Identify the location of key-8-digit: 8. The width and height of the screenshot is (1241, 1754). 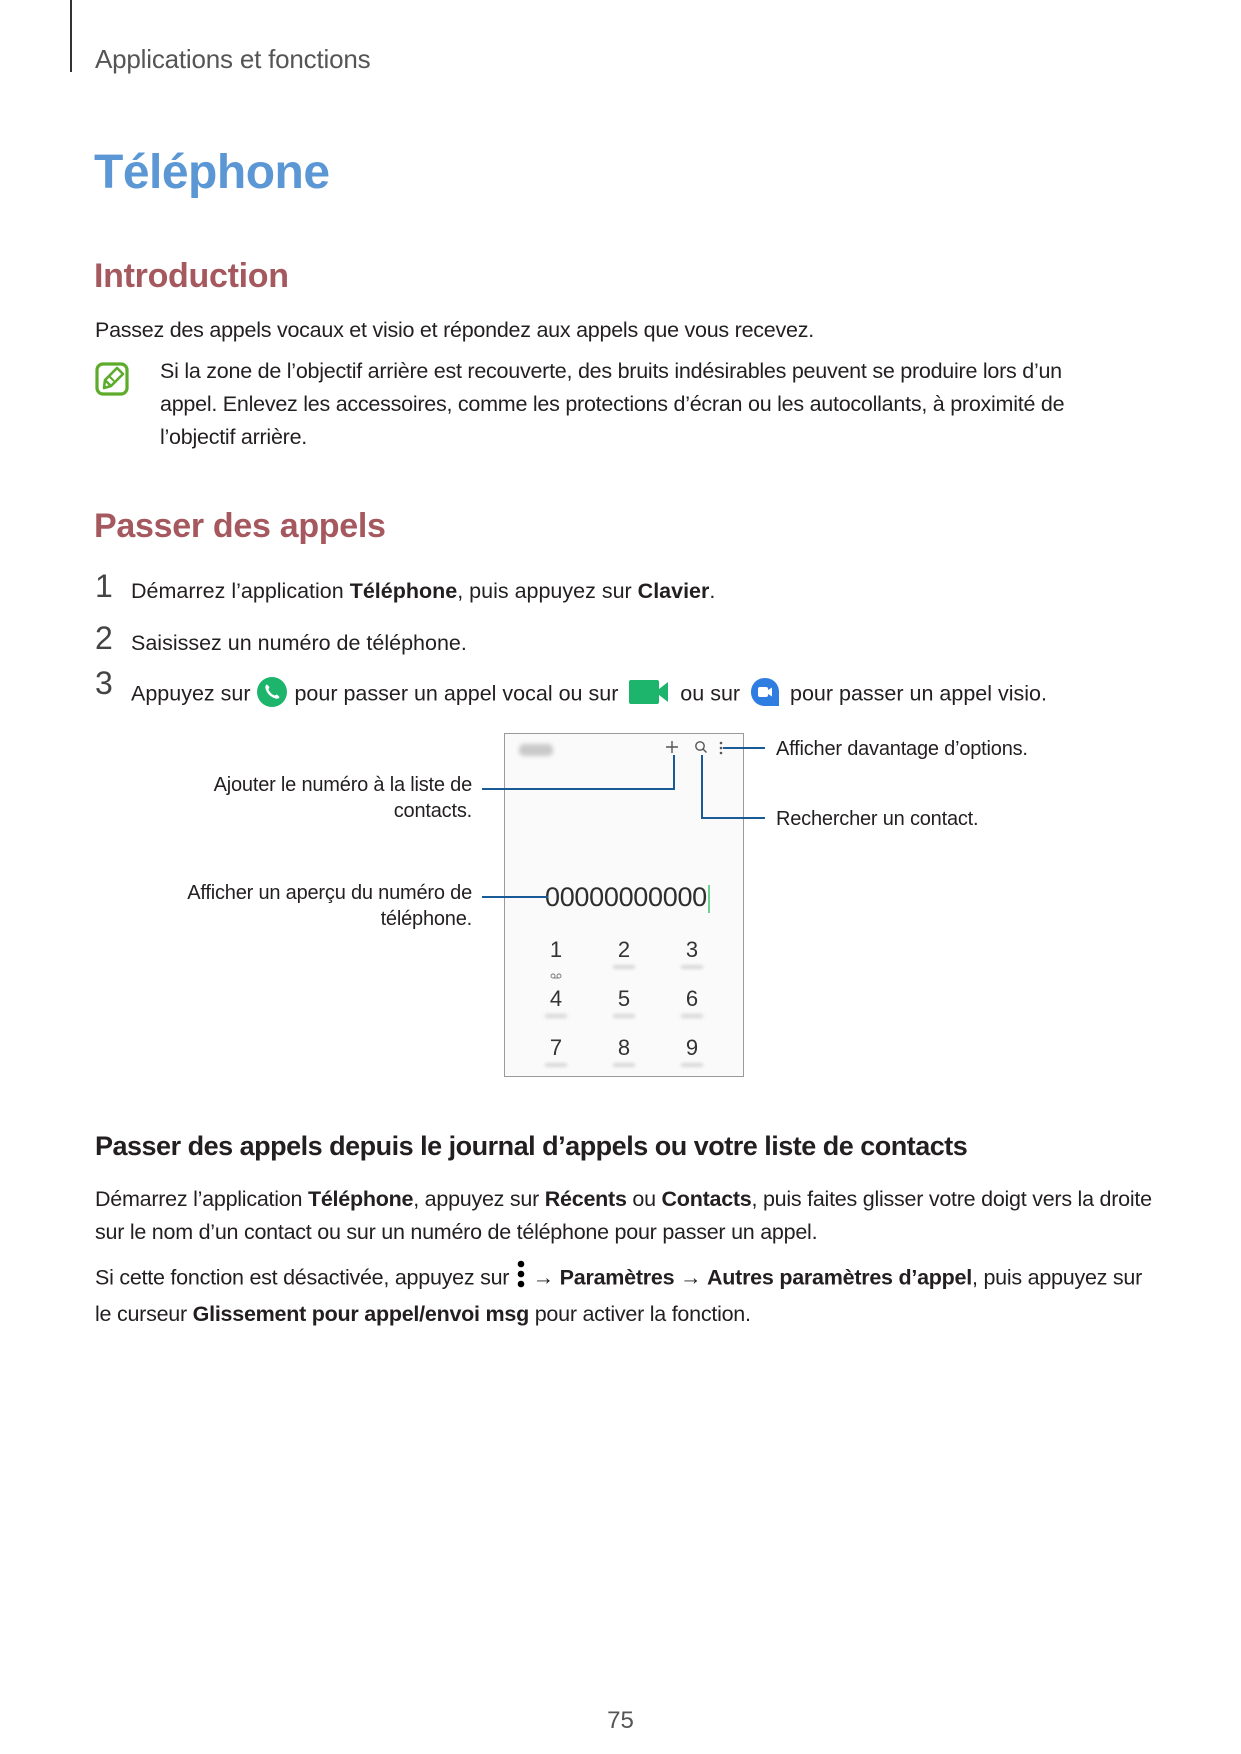
(624, 1047).